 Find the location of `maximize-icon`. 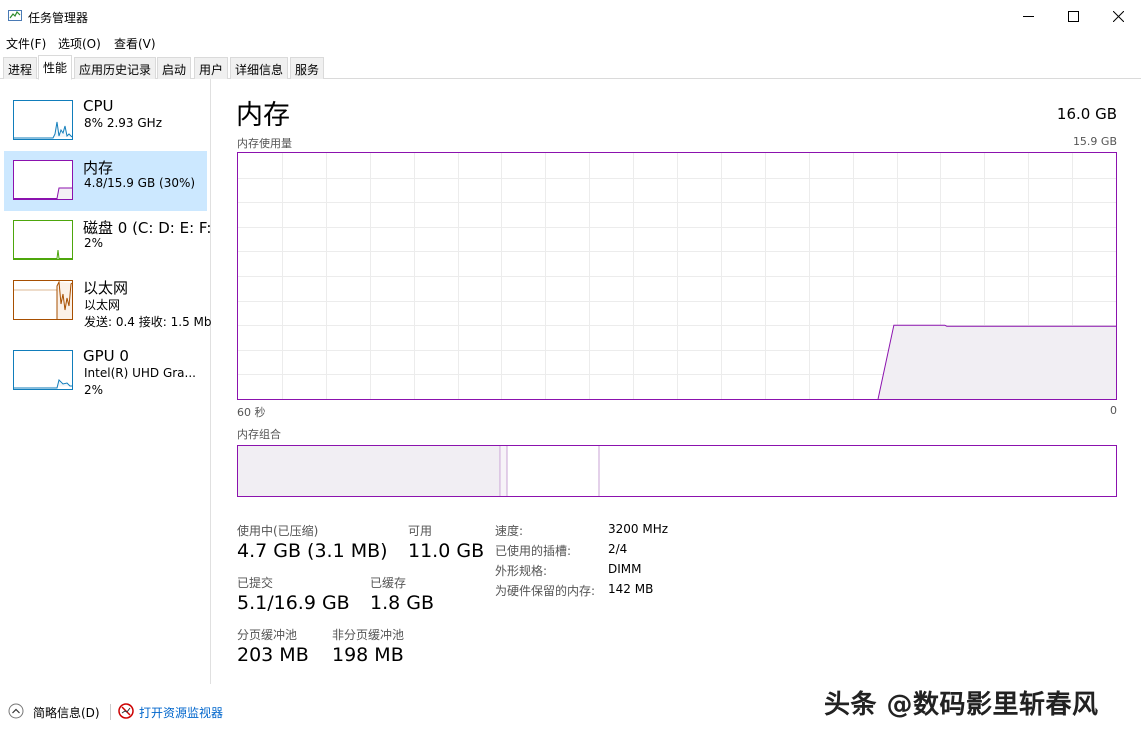

maximize-icon is located at coordinates (1073, 16).